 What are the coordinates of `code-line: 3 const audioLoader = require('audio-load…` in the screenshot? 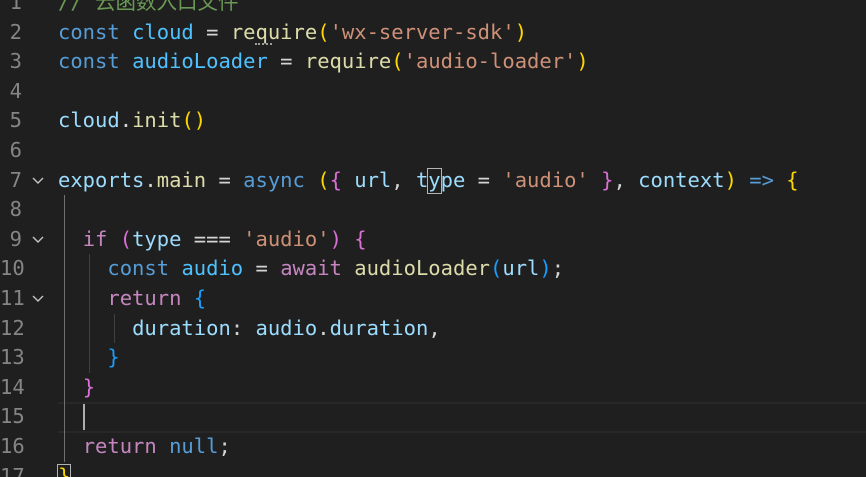 It's located at (433, 62).